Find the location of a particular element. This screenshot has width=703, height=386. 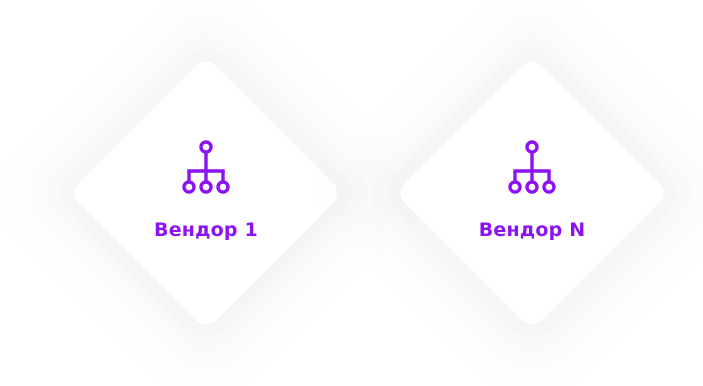

vendor-n-label: Вендор N is located at coordinates (532, 230).